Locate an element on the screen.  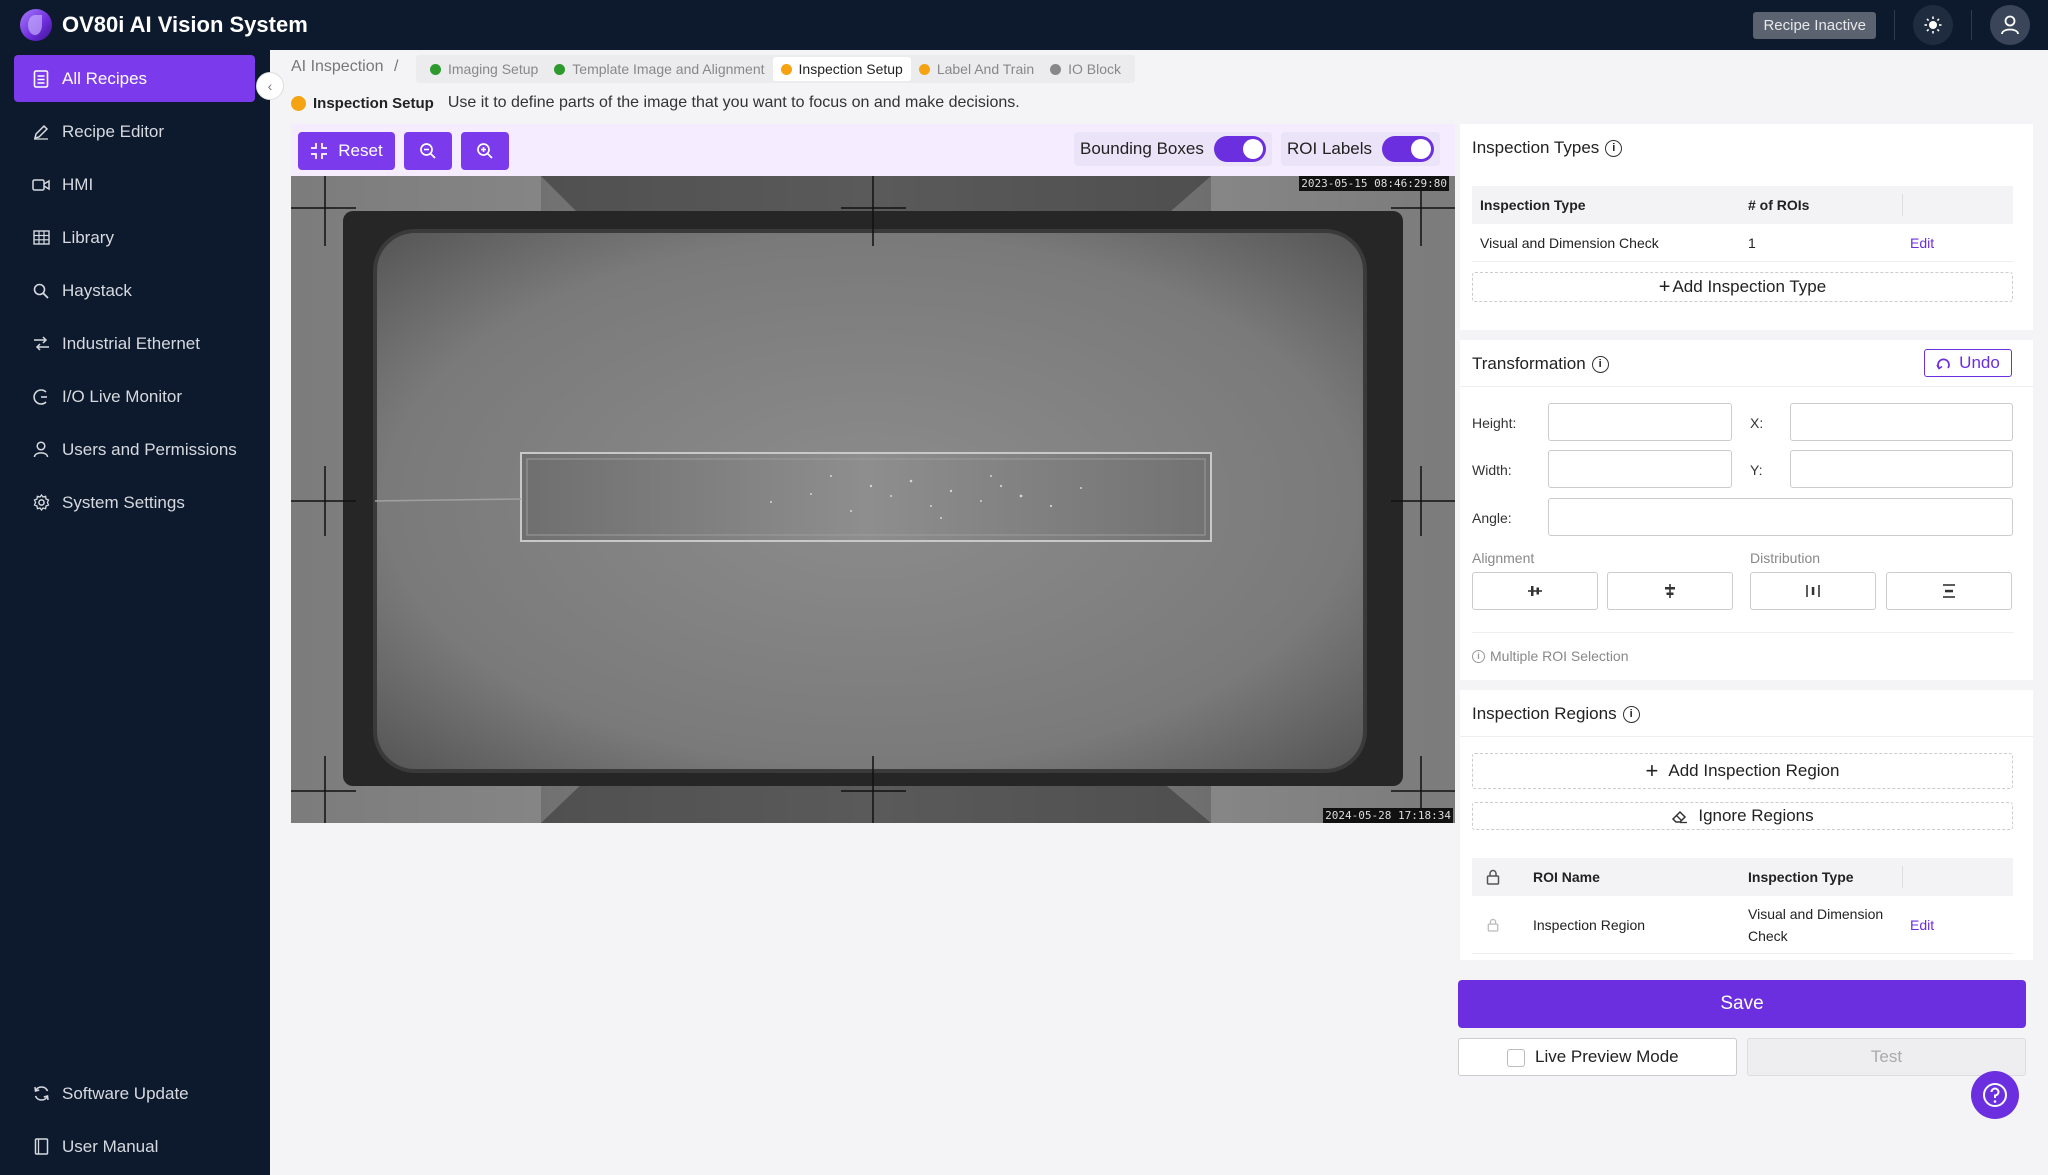
step-title: Inspection Setup is located at coordinates (373, 103).